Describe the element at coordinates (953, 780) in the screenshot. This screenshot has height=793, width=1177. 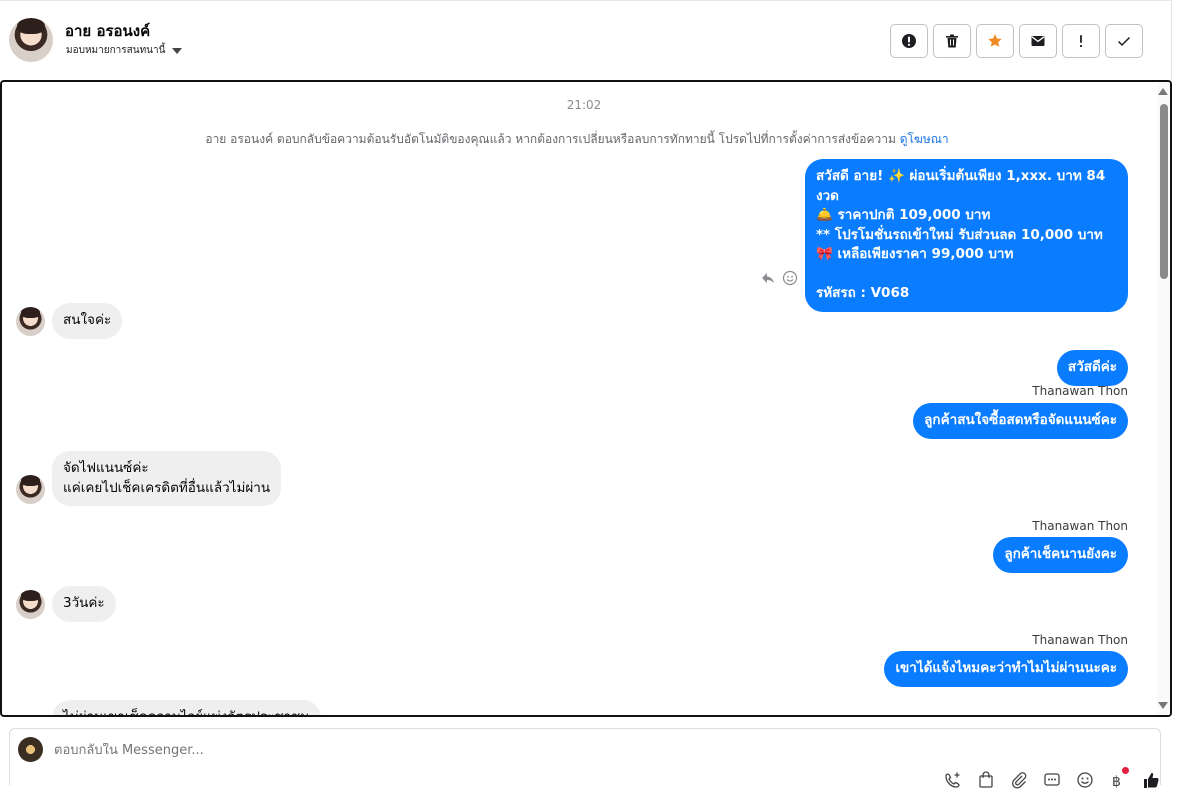
I see `add-contact-icon` at that location.